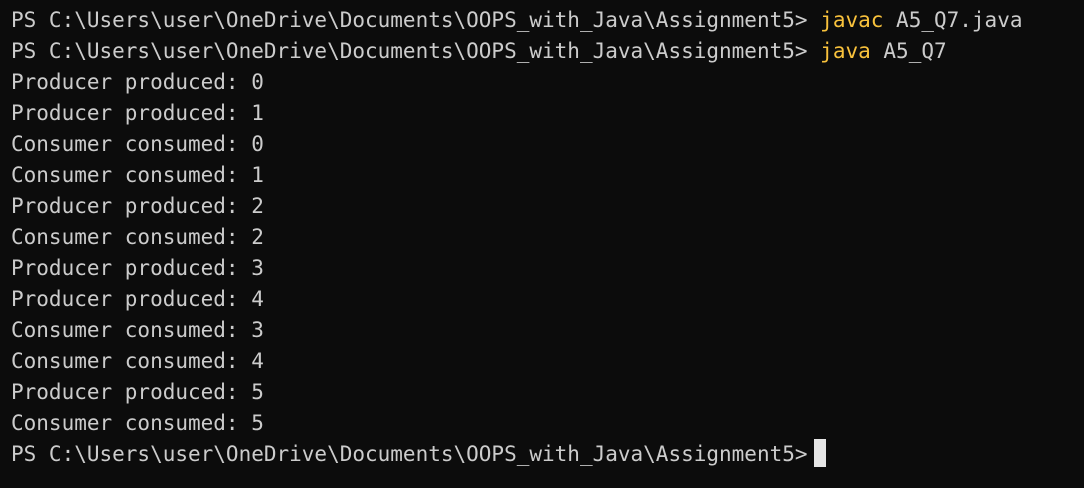 Image resolution: width=1084 pixels, height=488 pixels. Describe the element at coordinates (137, 392) in the screenshot. I see `output-line: Producer produced: 5` at that location.